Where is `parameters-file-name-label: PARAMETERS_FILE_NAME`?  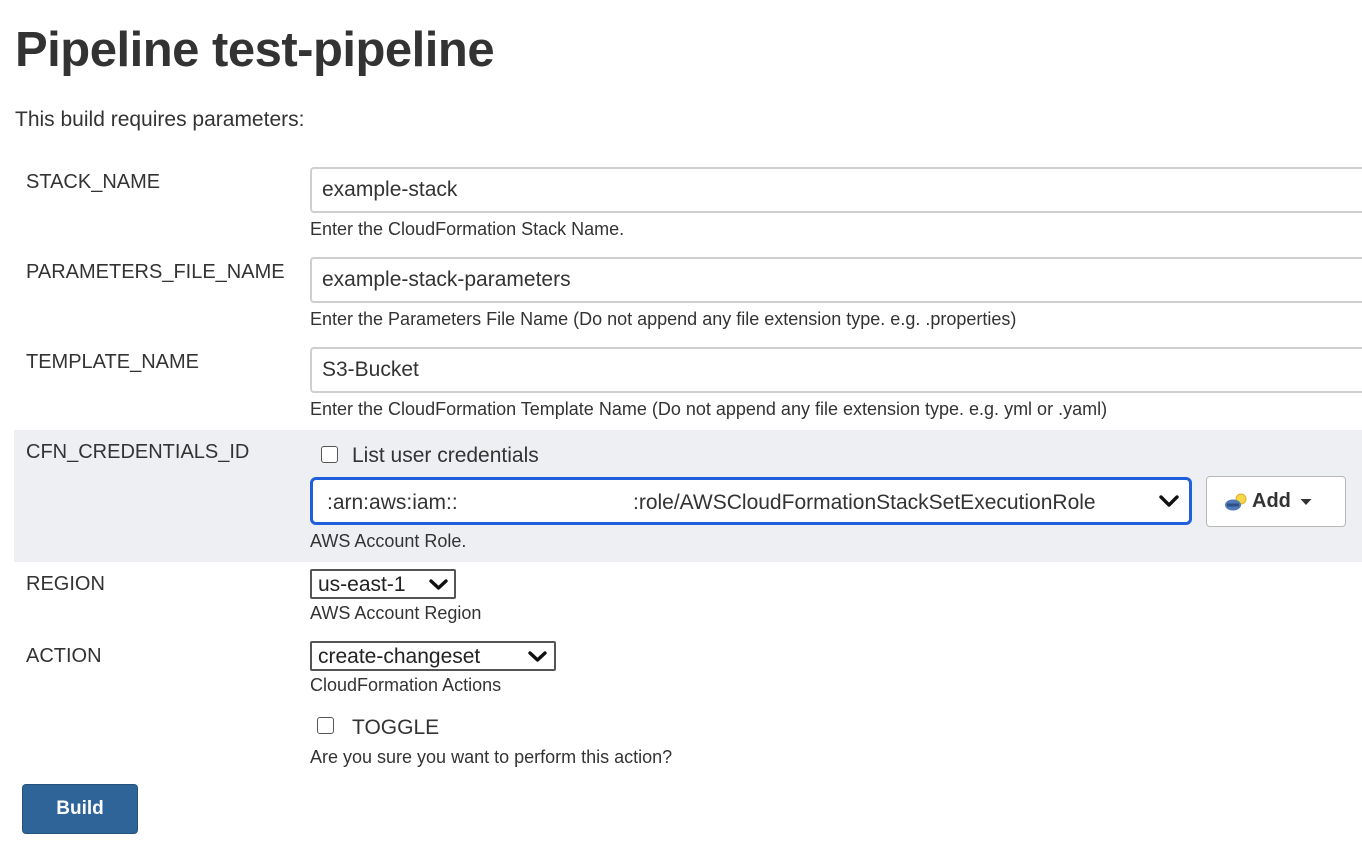 parameters-file-name-label: PARAMETERS_FILE_NAME is located at coordinates (155, 272).